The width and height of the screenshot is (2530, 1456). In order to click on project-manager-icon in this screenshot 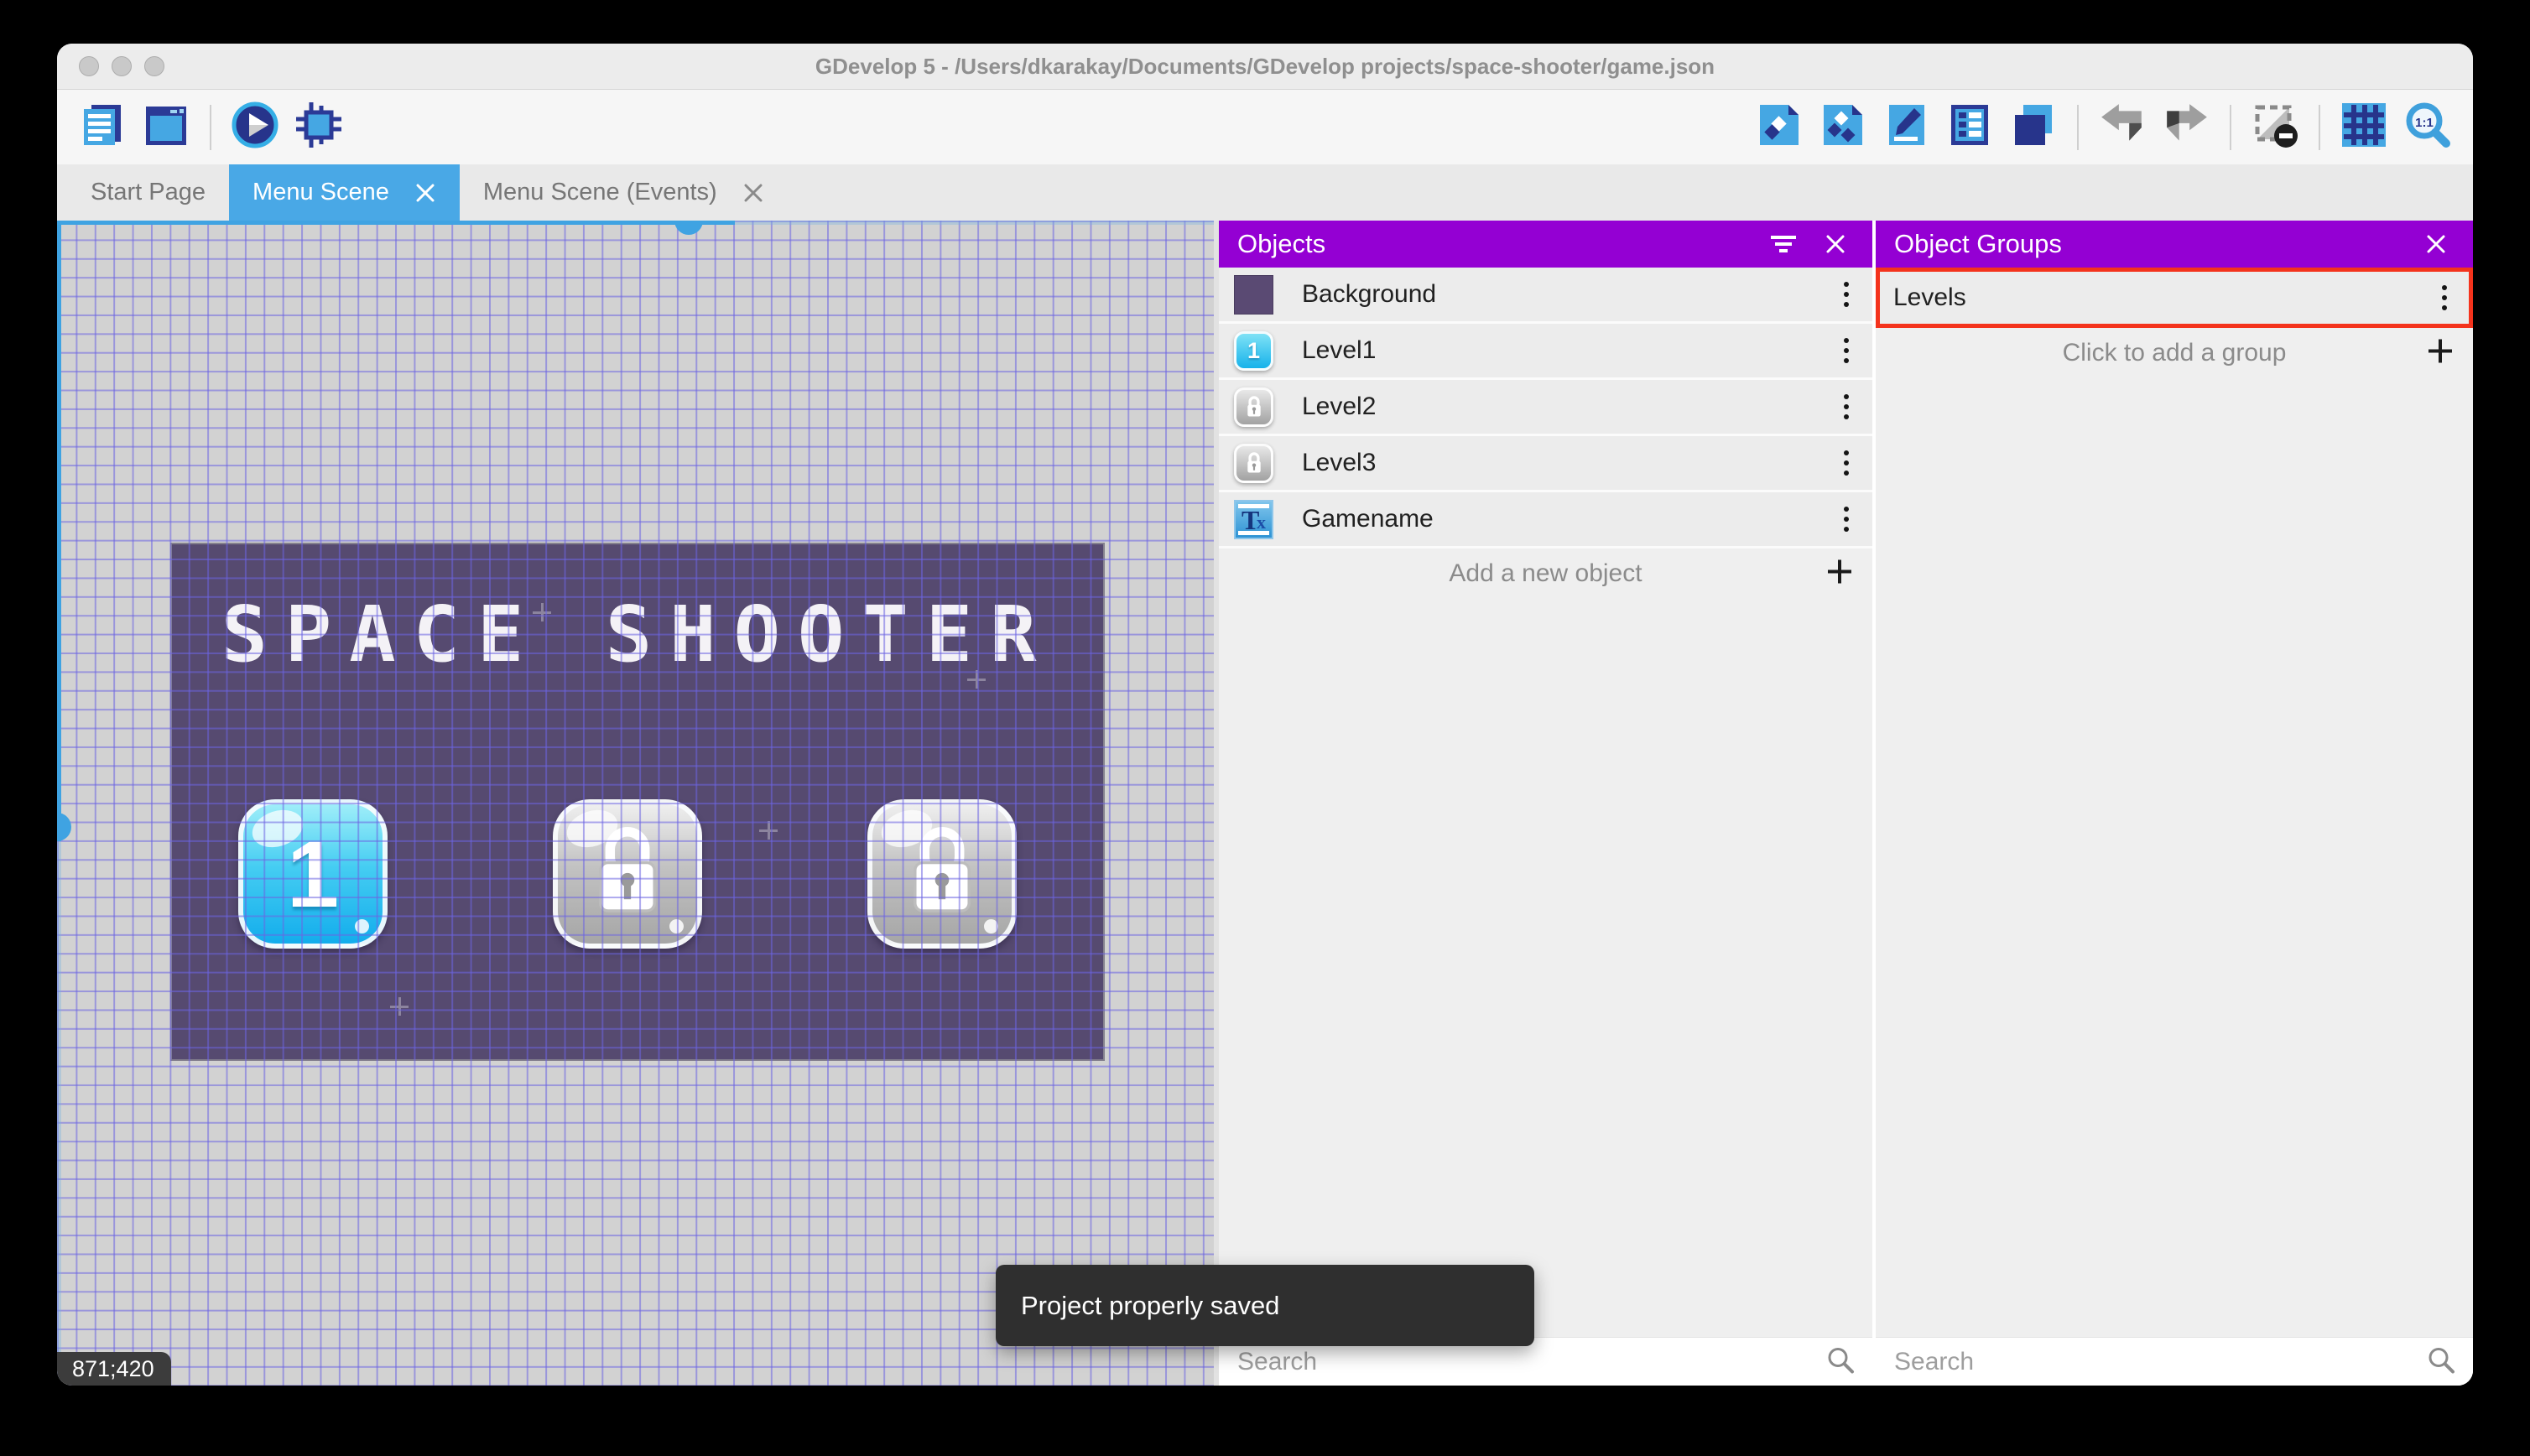, I will do `click(102, 127)`.